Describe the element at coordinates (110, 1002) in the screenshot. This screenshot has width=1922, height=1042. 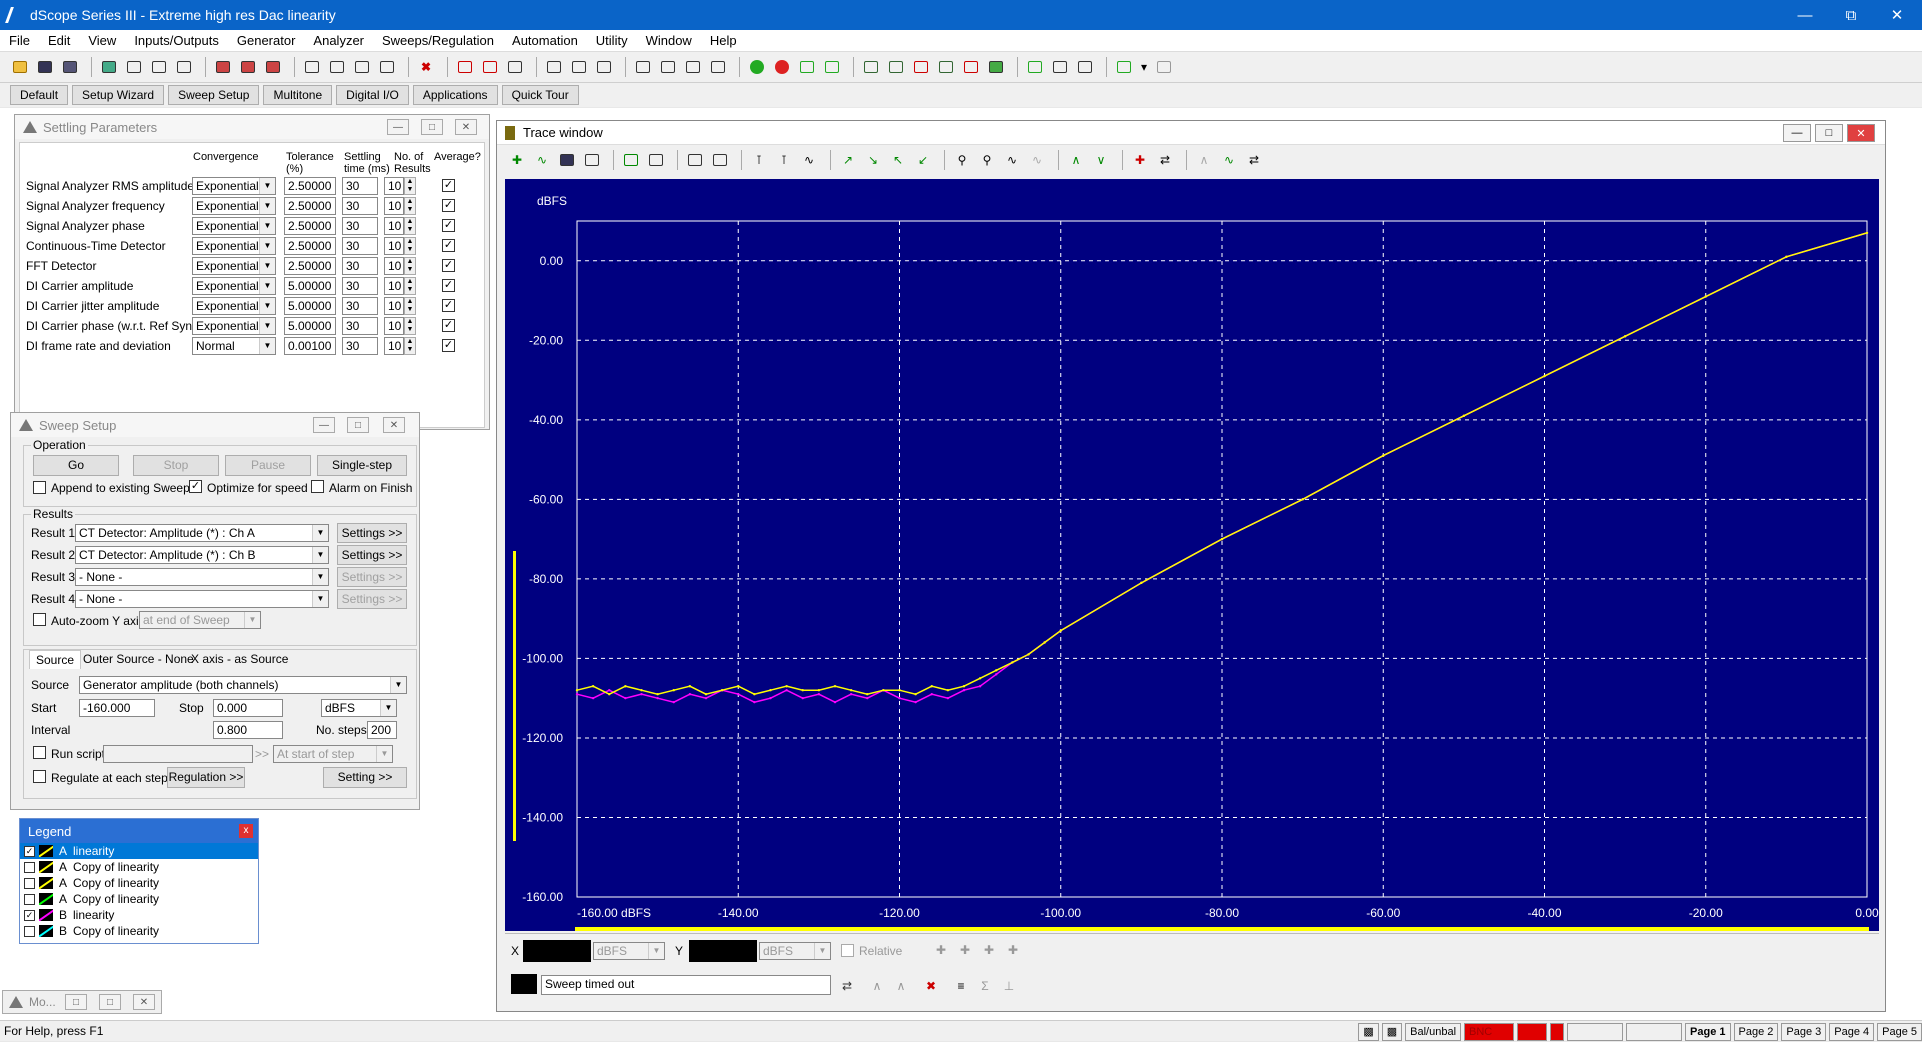
I see `minimized-maximize-button: □` at that location.